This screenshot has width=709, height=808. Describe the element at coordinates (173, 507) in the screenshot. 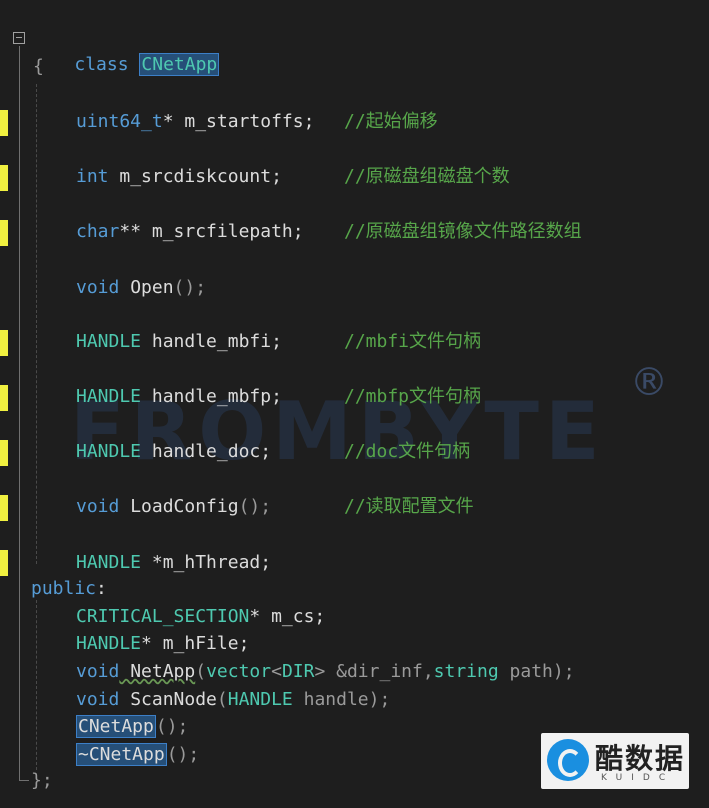

I see `code-line-loadconfig: void LoadConfig();` at that location.